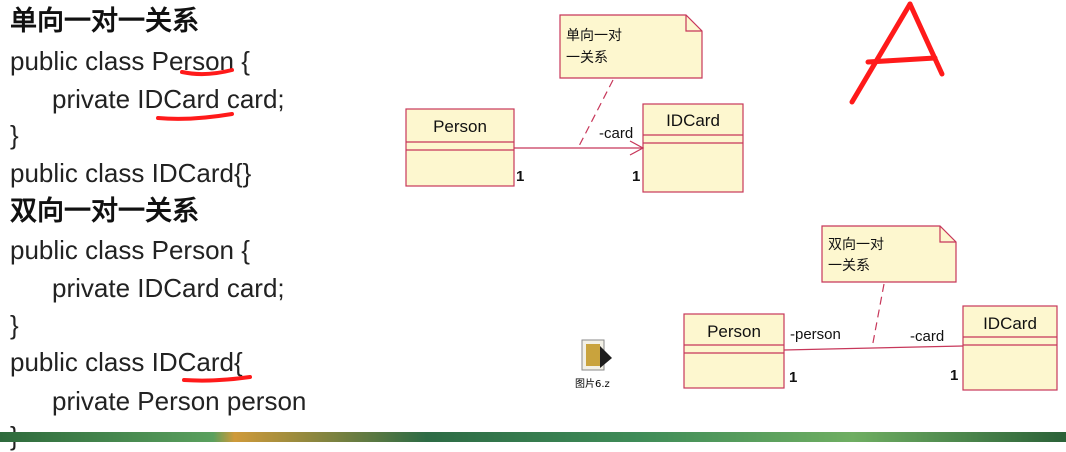 This screenshot has width=1066, height=452. Describe the element at coordinates (574, 103) in the screenshot. I see `one-way-diagram: 单向一对 一关系 Person IDCard -card 1 1` at that location.